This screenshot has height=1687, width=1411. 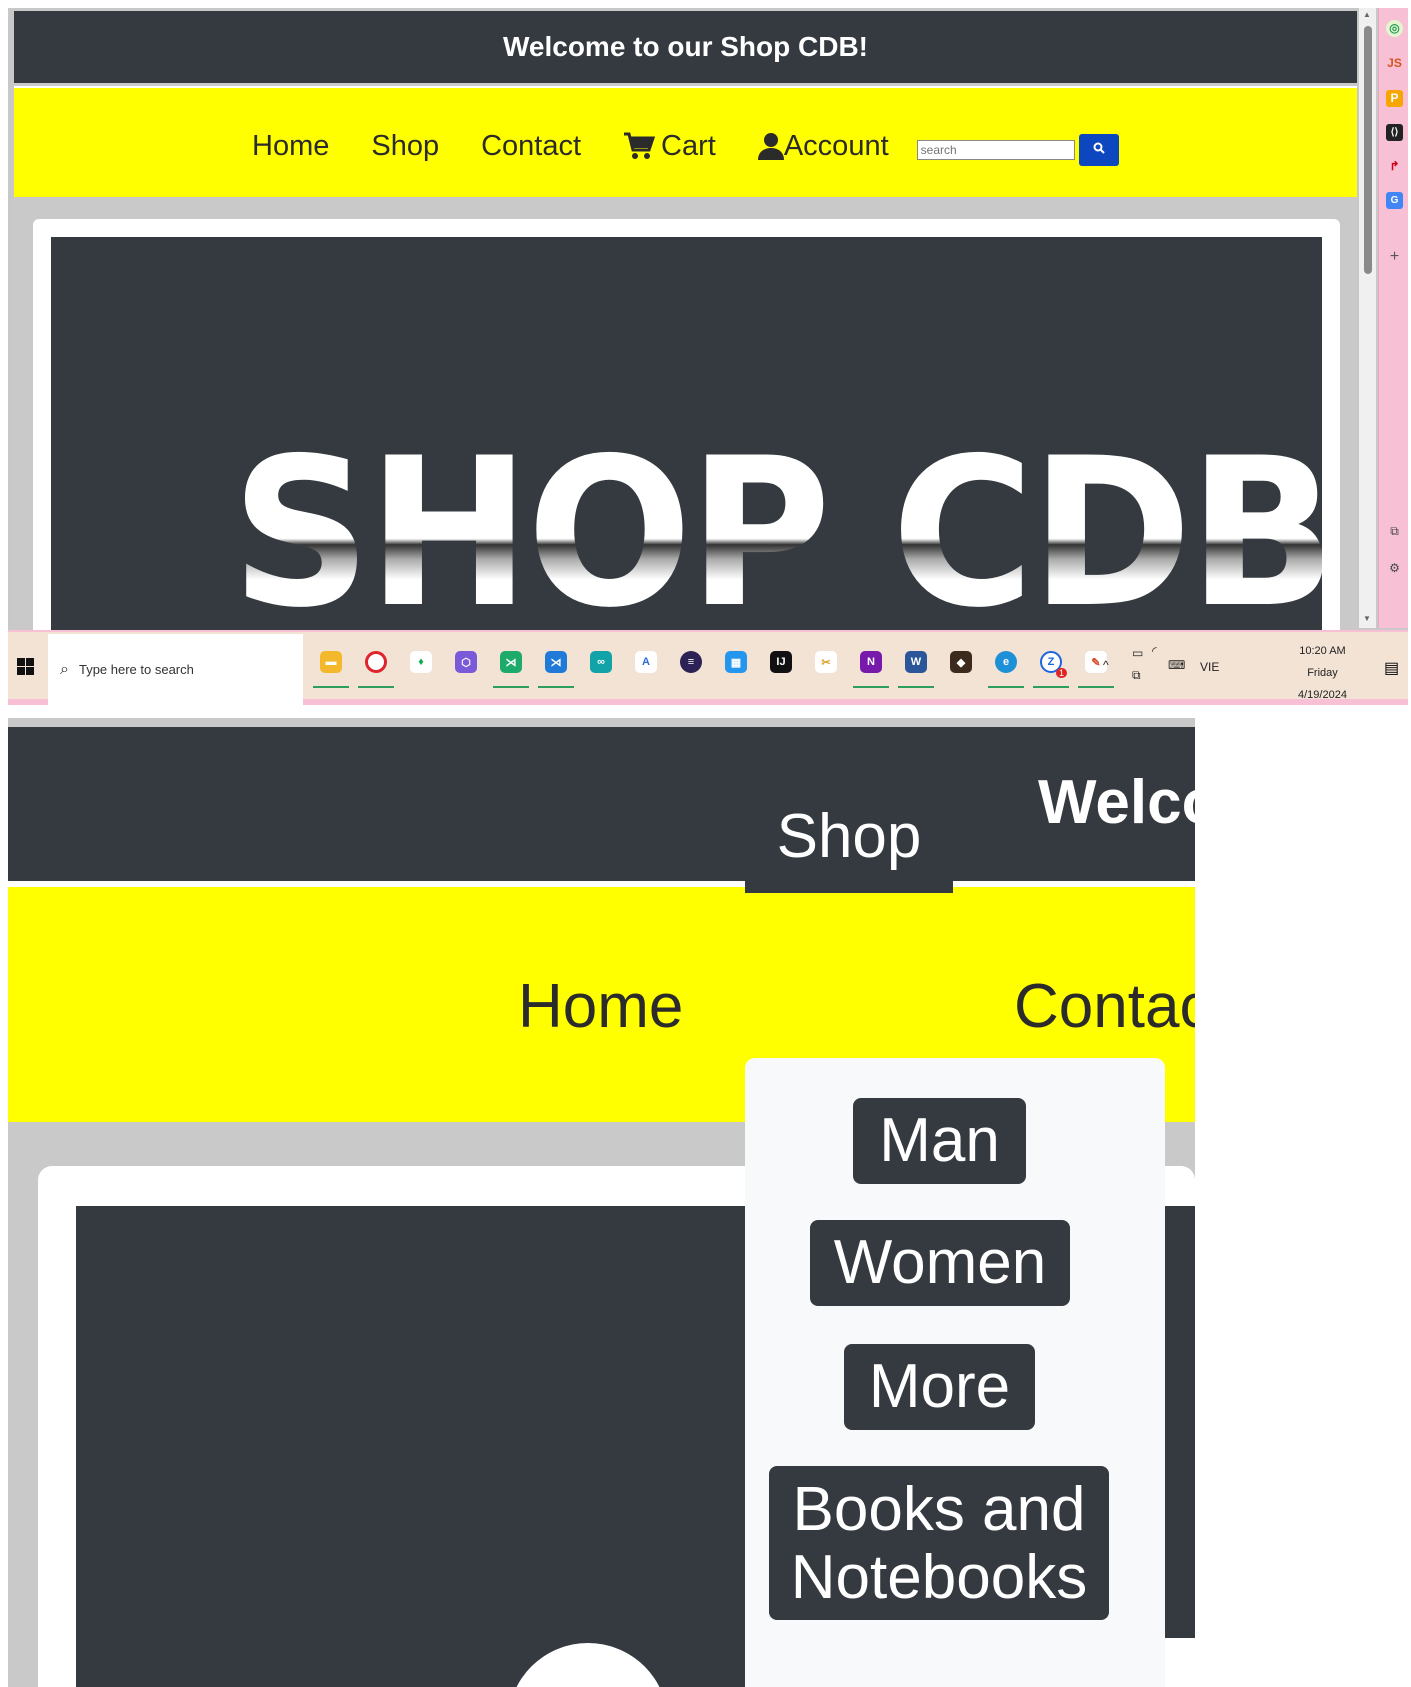 What do you see at coordinates (691, 662) in the screenshot?
I see `eclipse-icon: ≡` at bounding box center [691, 662].